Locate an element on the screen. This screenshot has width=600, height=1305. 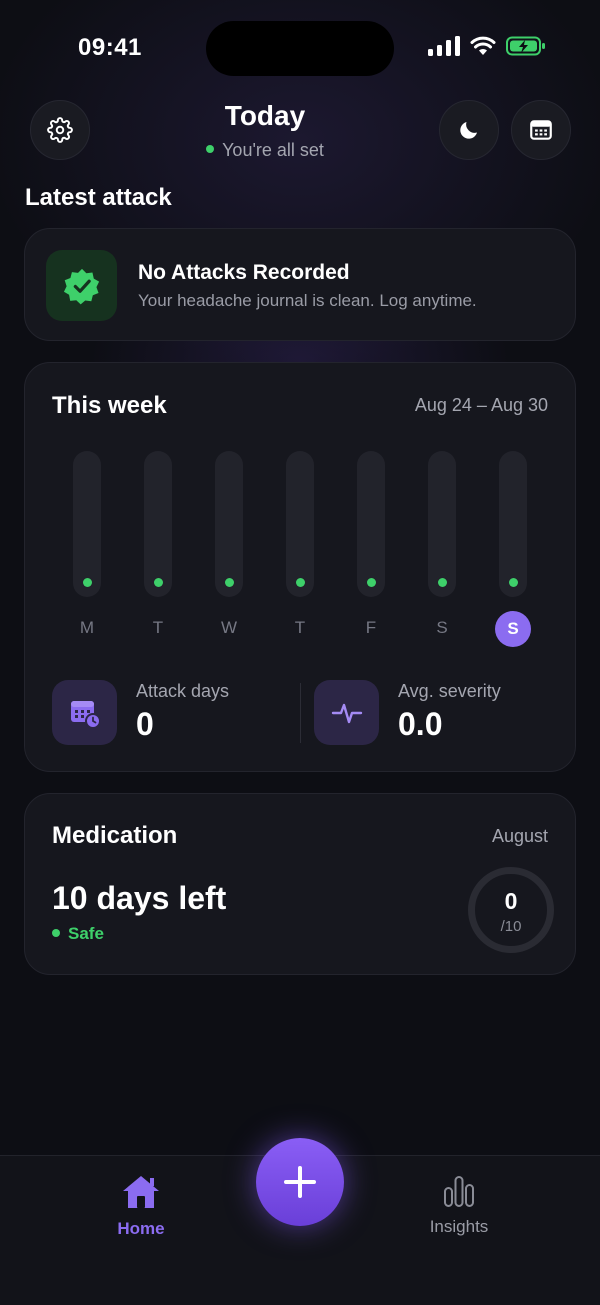
tab-insights: Insights is located at coordinates (459, 1205).